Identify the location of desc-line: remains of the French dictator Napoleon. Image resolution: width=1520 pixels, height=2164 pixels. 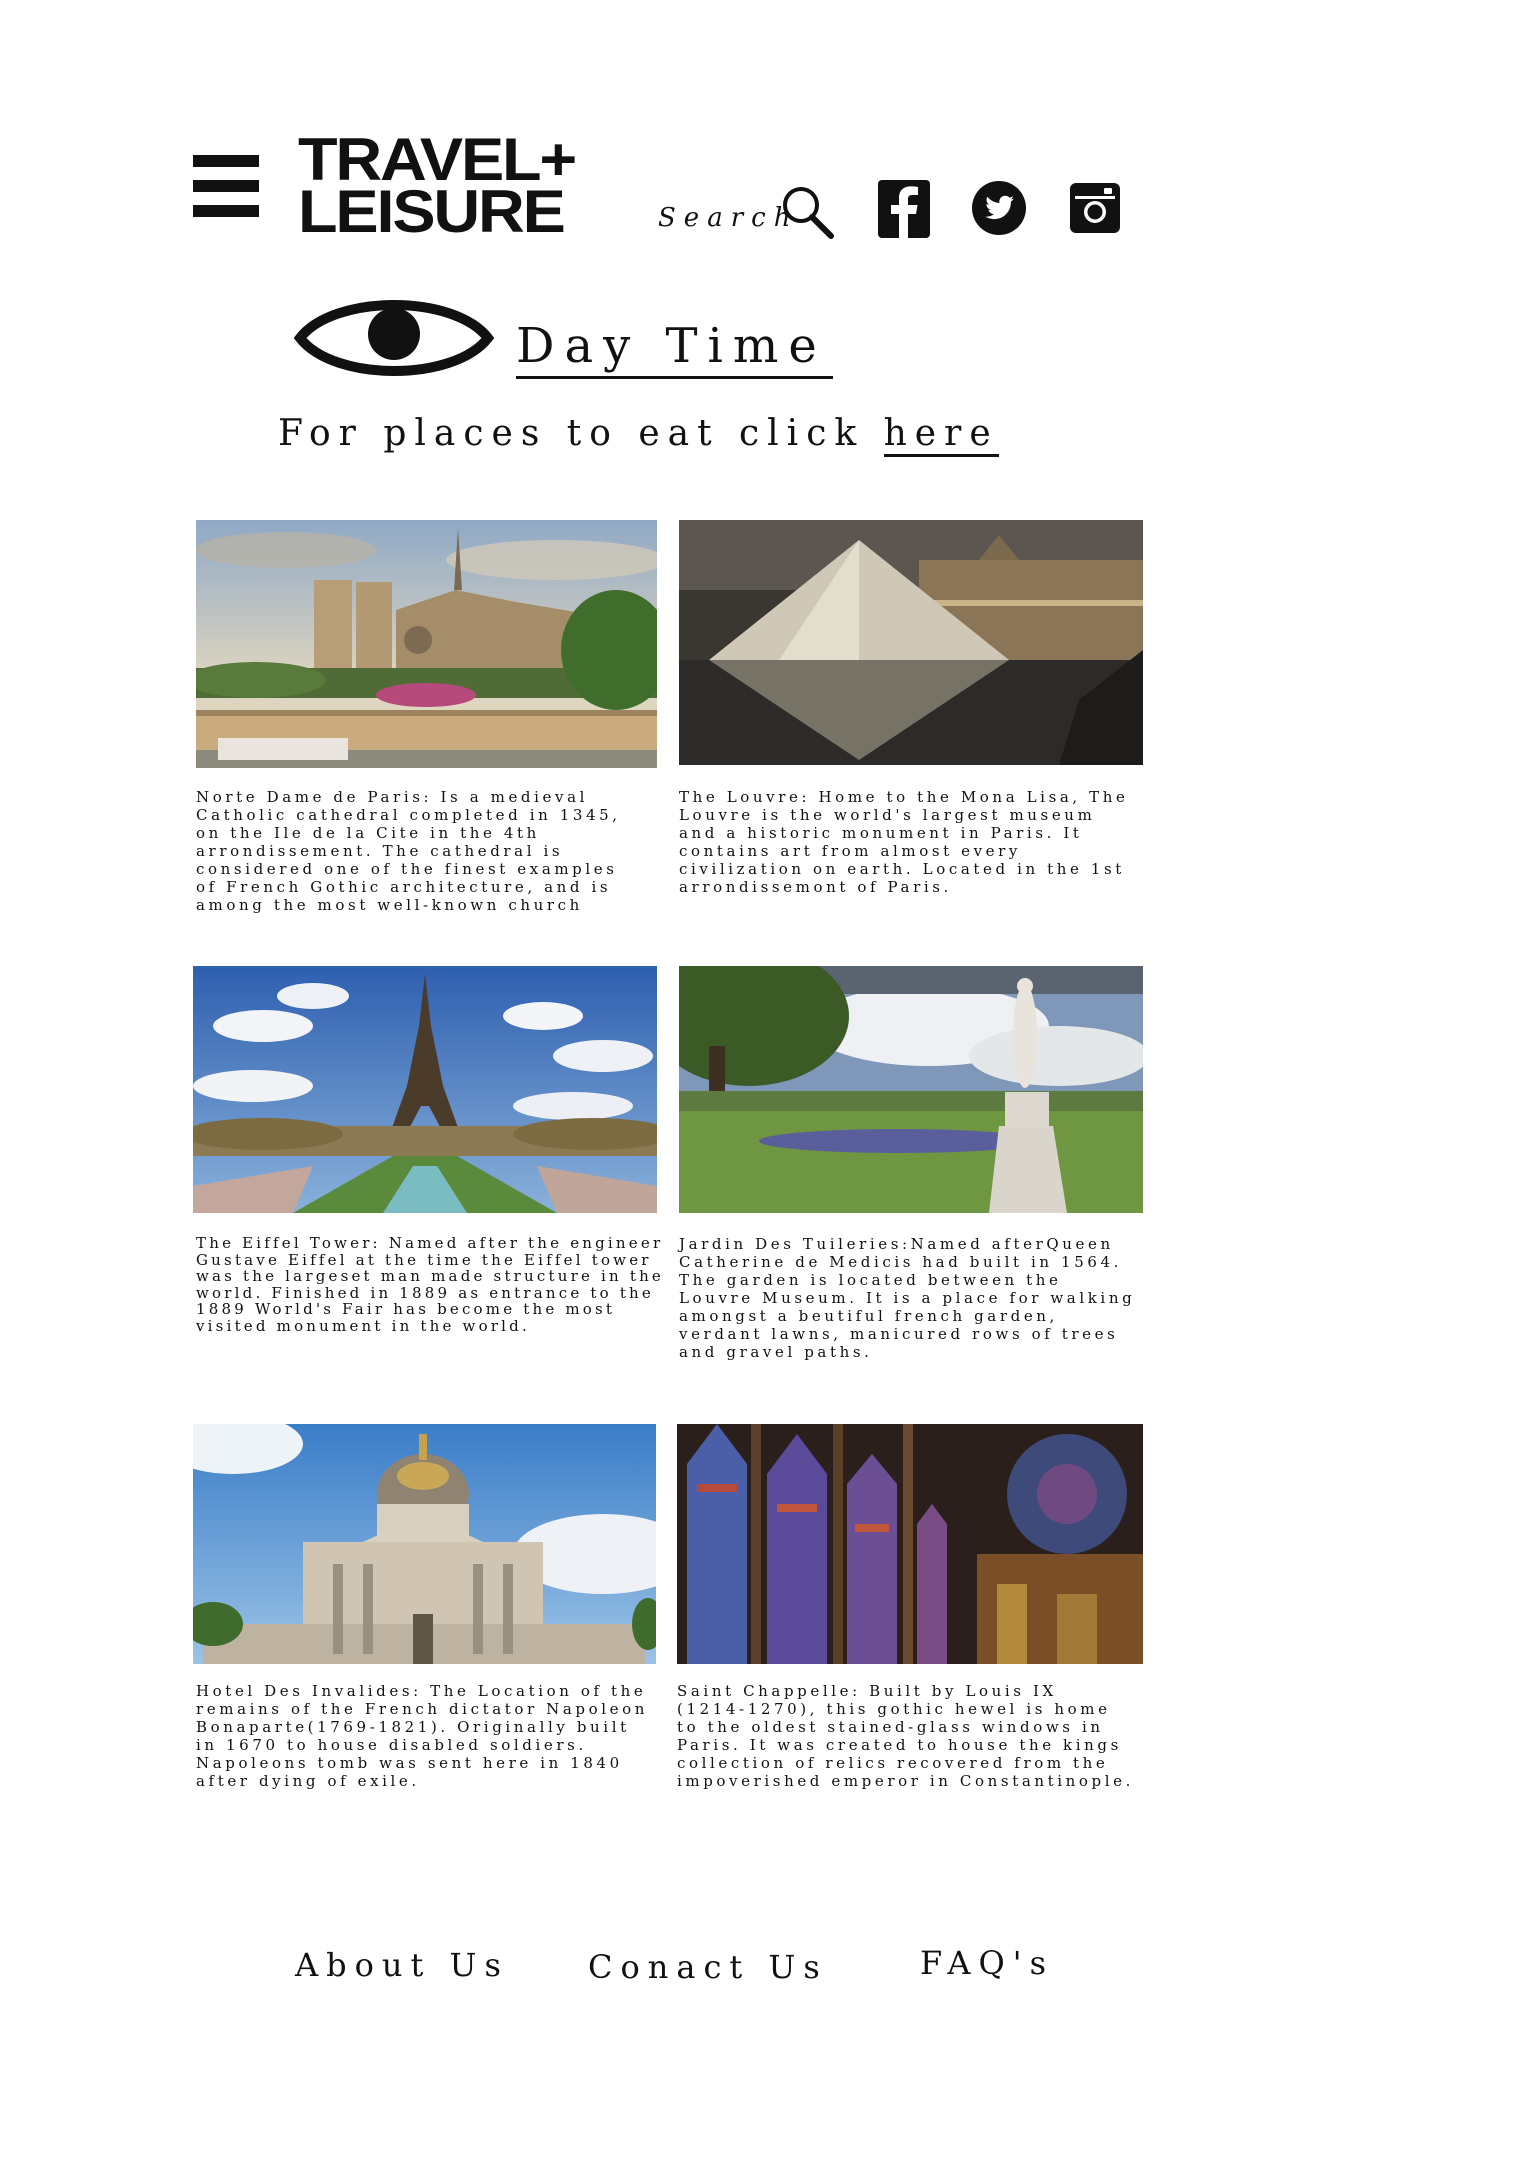
(422, 1709).